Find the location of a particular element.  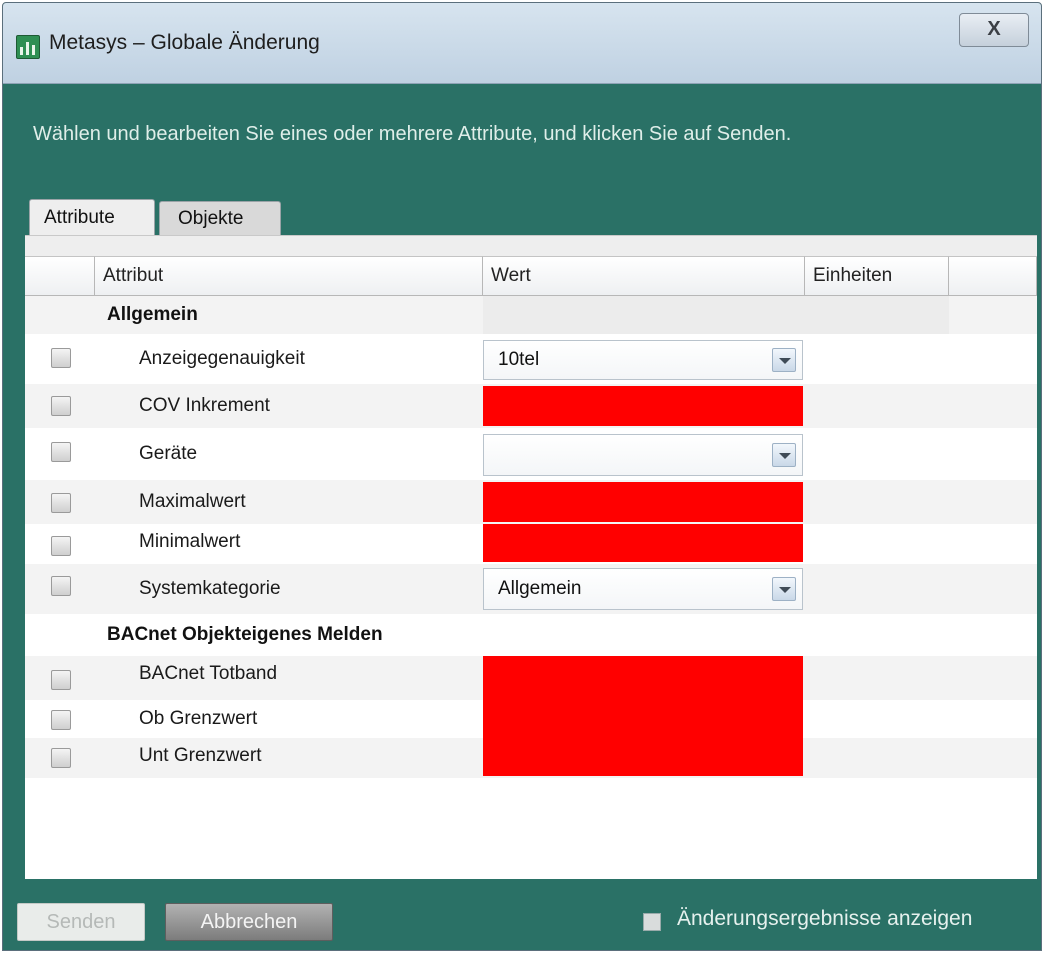

attribute-name: Minimalwert is located at coordinates (190, 541).